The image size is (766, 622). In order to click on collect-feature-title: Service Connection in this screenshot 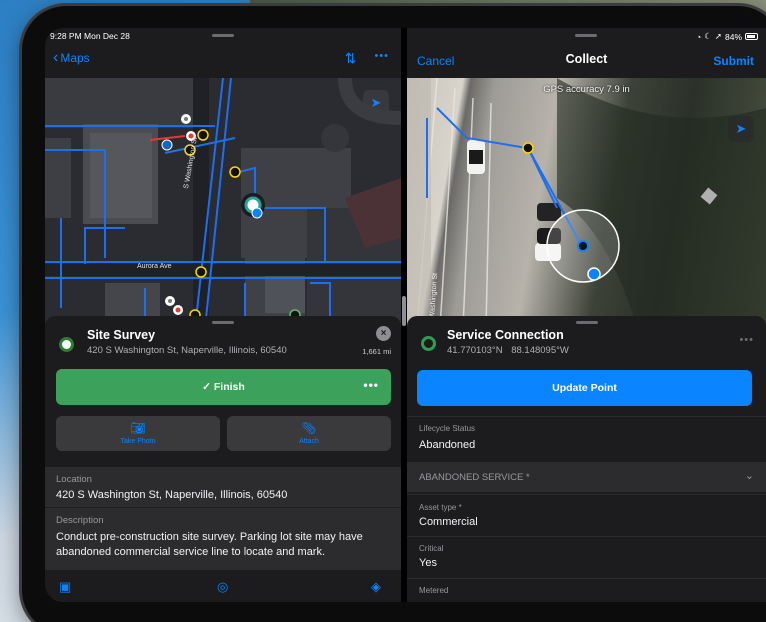, I will do `click(505, 335)`.